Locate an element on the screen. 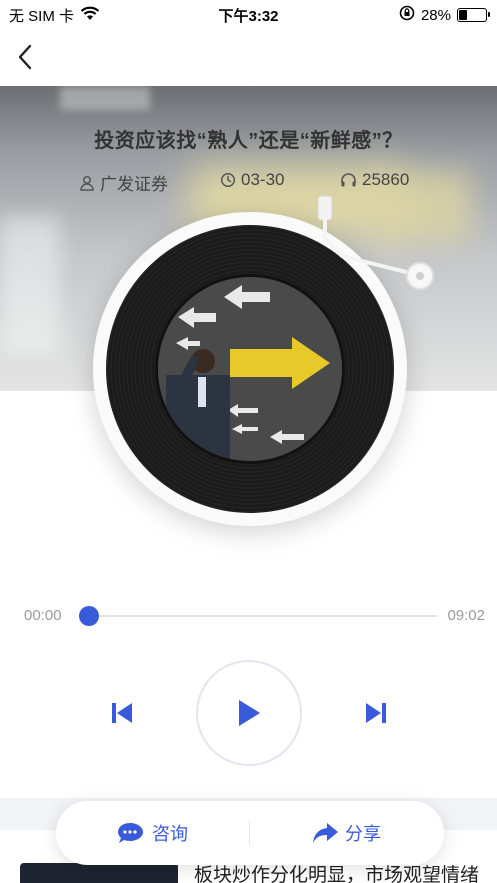 The height and width of the screenshot is (883, 497). orientation-lock-icon is located at coordinates (407, 15).